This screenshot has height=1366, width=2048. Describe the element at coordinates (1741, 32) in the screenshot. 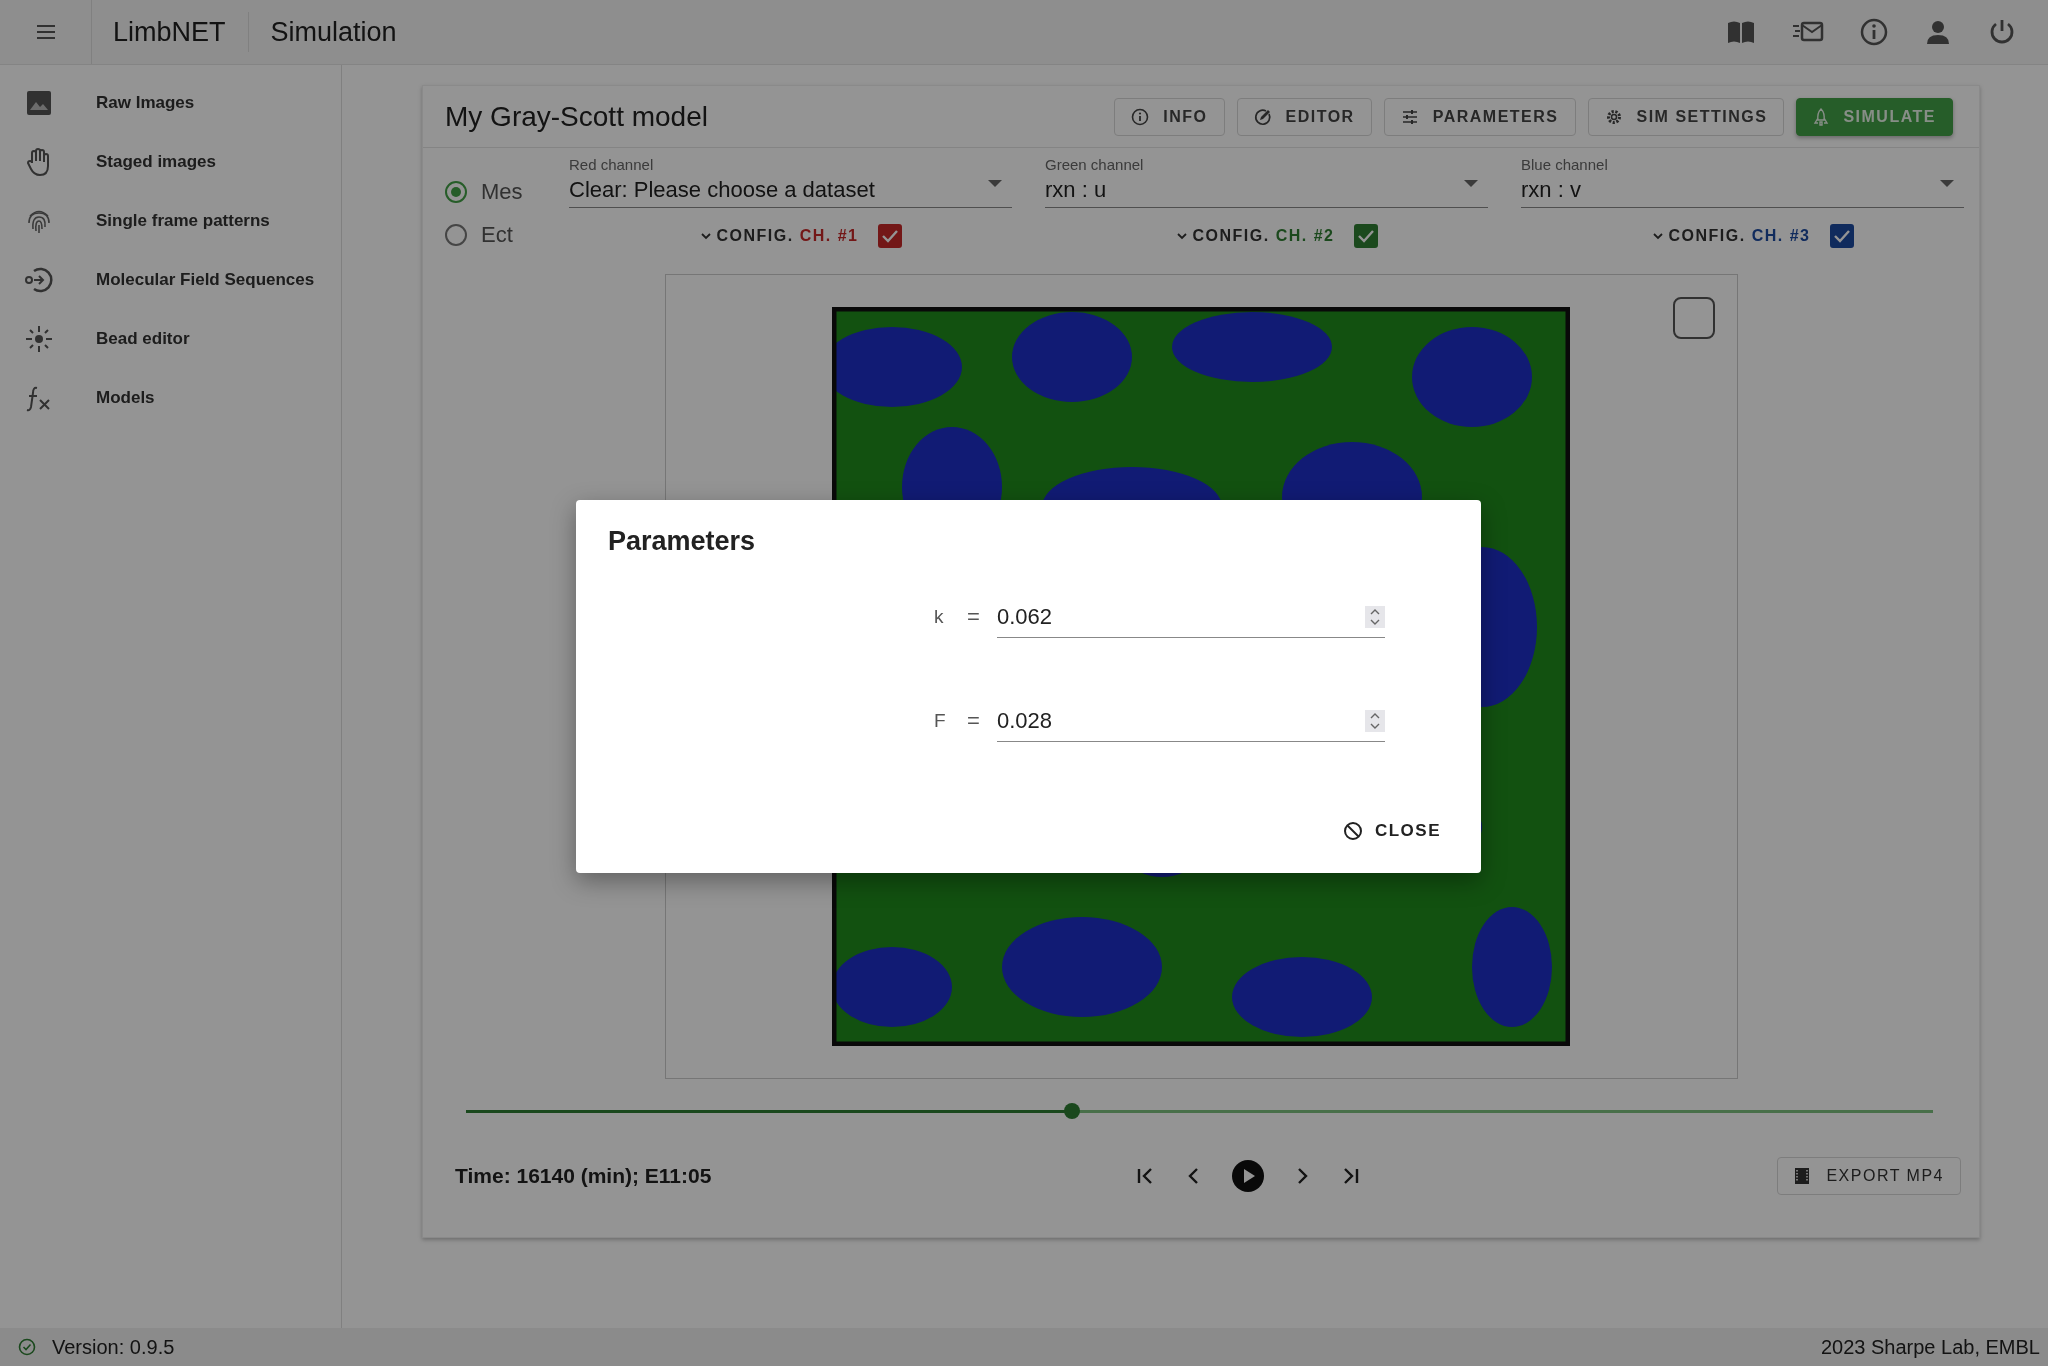

I see `book-icon` at that location.